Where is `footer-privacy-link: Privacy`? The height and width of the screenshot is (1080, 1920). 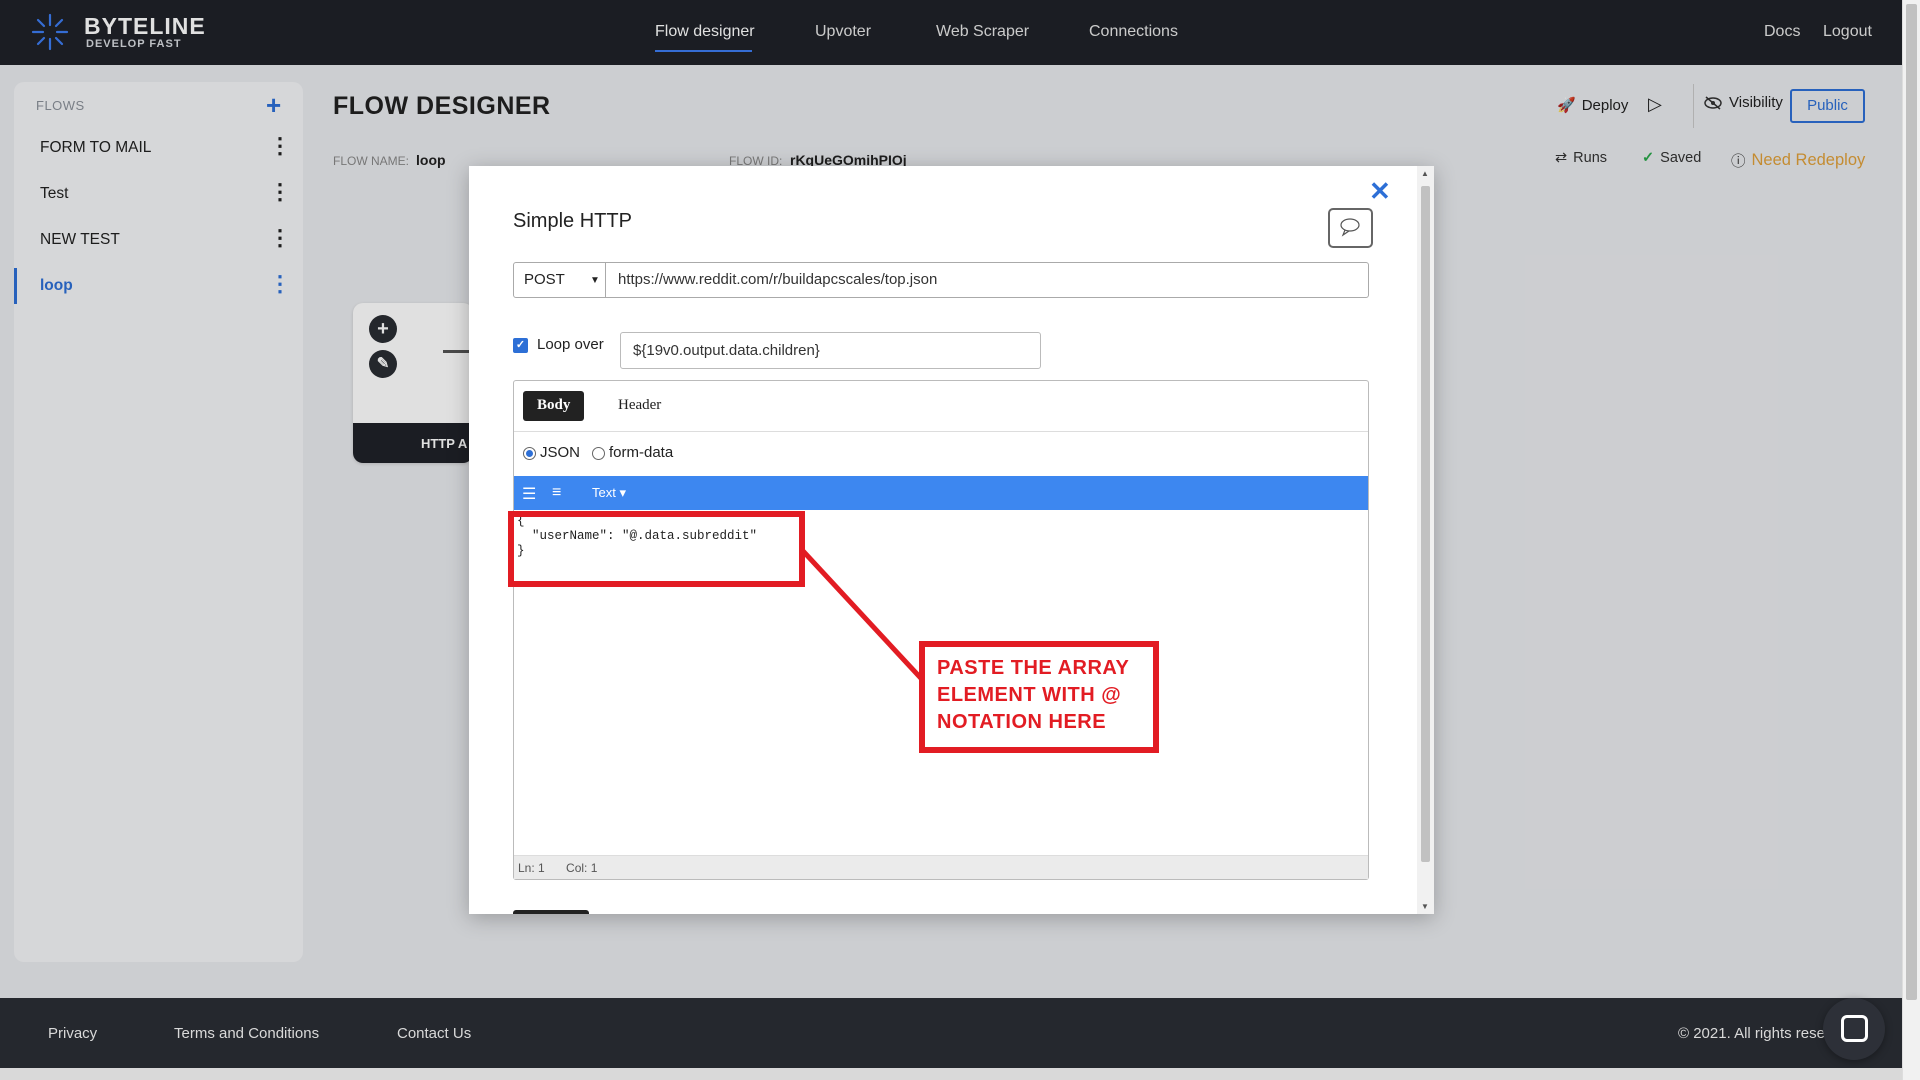
footer-privacy-link: Privacy is located at coordinates (72, 1033).